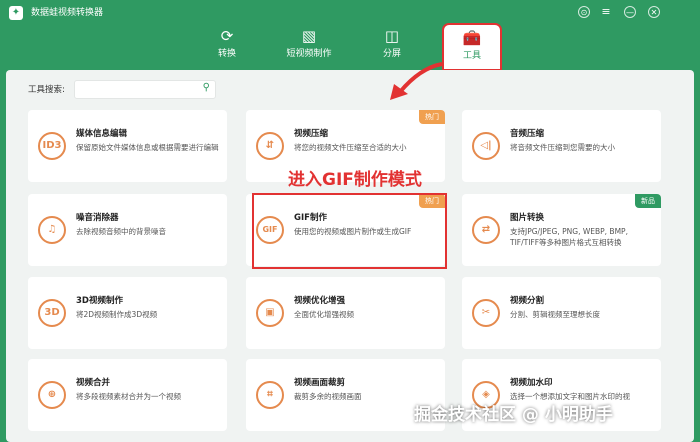 The image size is (700, 442). I want to click on audio-compress-icon: ◁|, so click(486, 146).